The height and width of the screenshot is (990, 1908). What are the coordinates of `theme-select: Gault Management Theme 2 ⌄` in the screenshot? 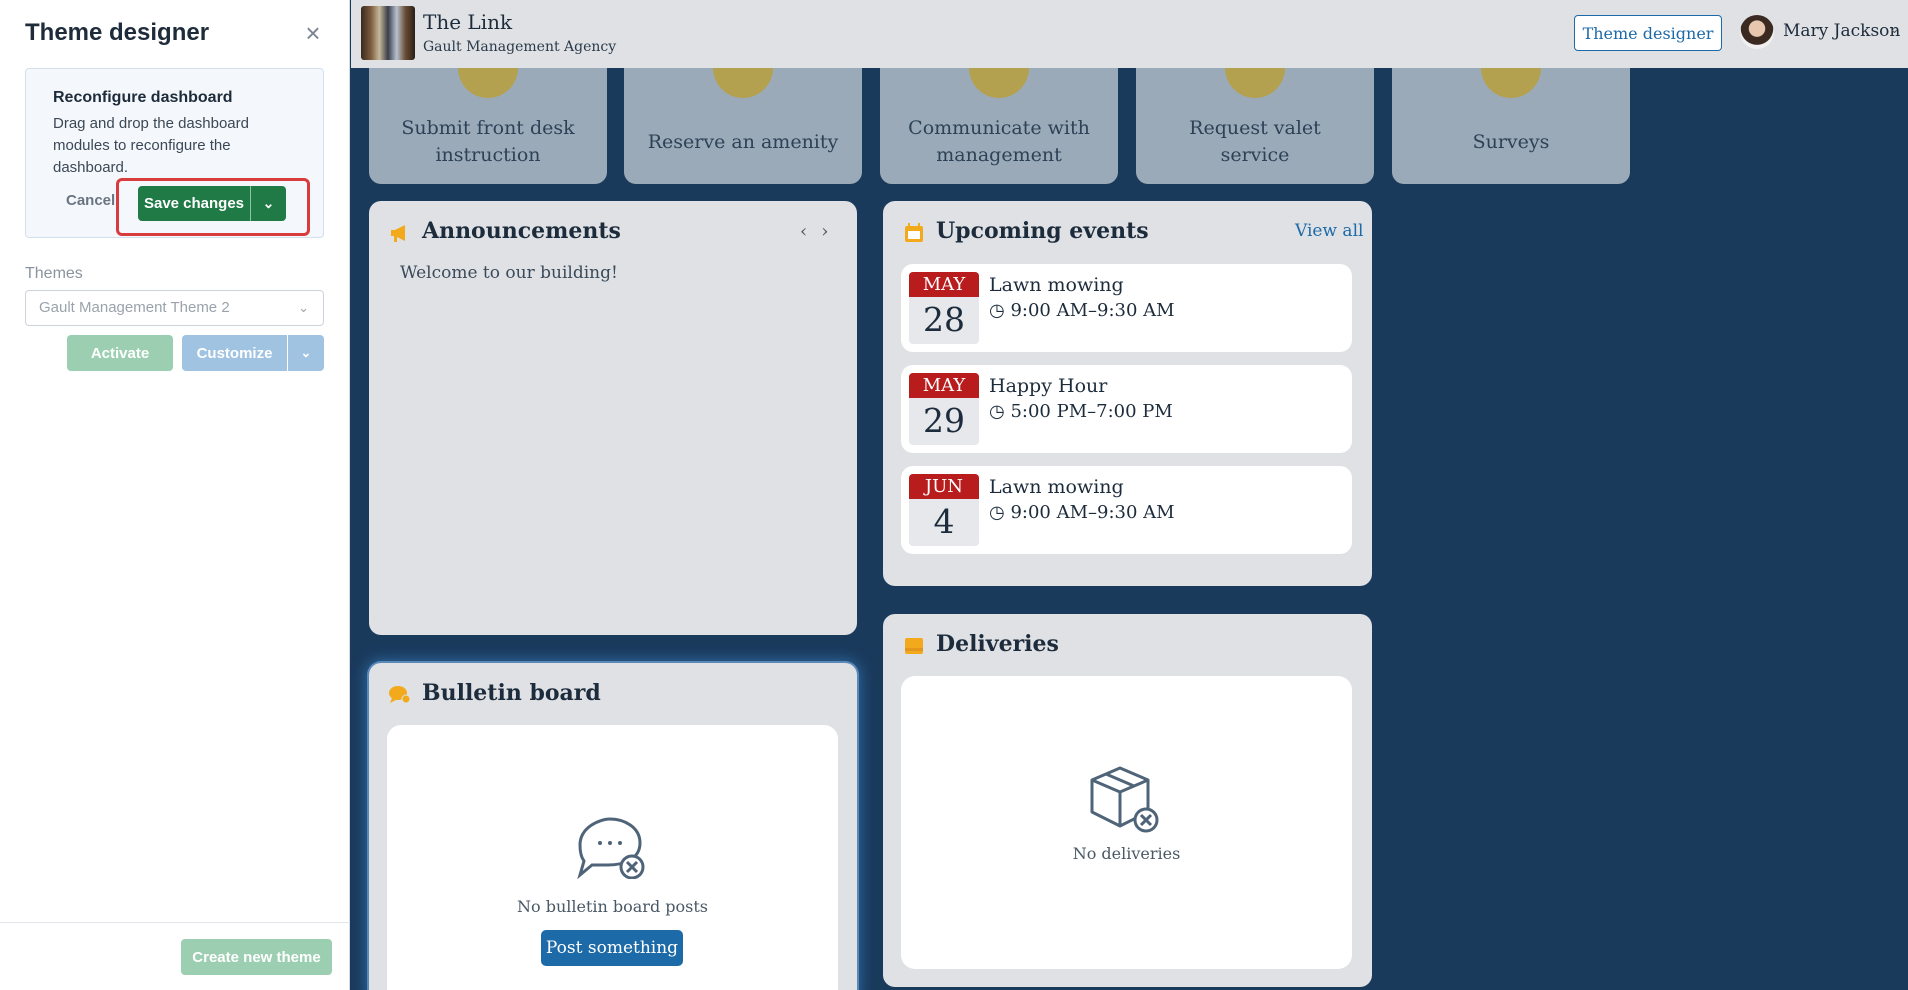 It's located at (174, 308).